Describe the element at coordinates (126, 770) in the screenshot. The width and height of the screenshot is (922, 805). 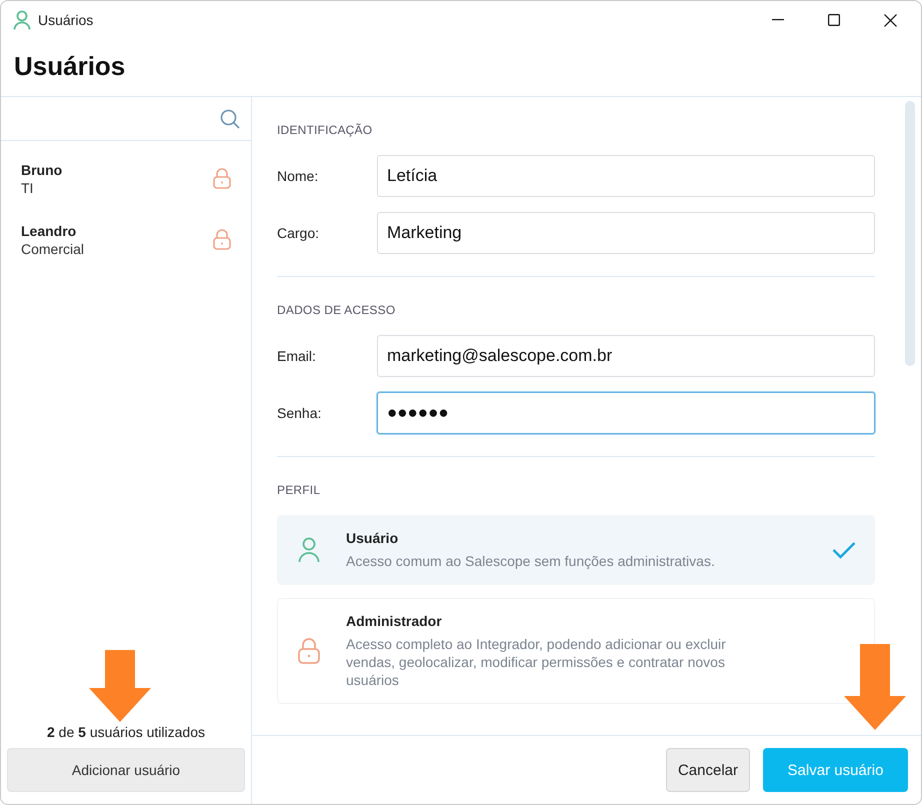
I see `add-user-button: Adicionar usuário` at that location.